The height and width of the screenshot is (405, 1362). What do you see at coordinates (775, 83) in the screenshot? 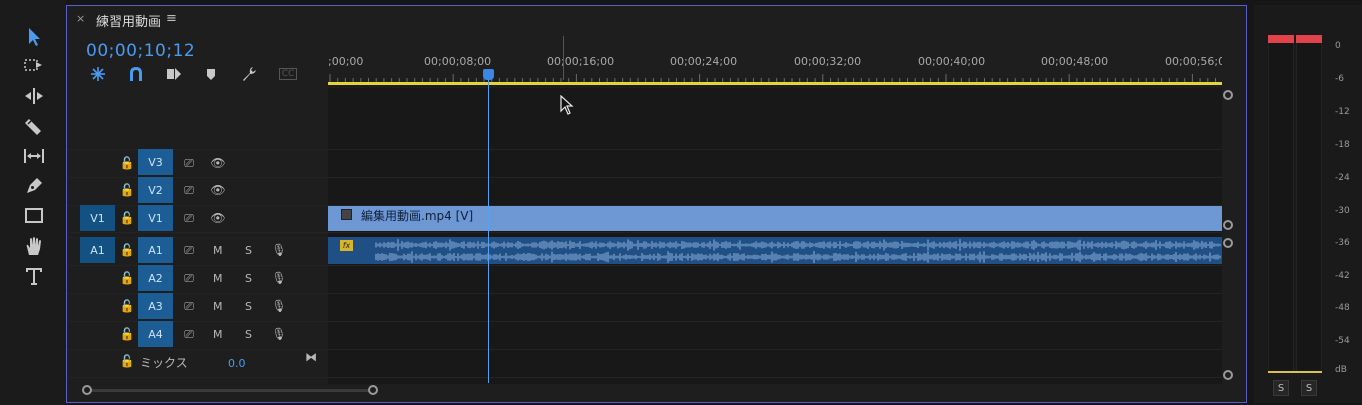
I see `work-area-bar` at bounding box center [775, 83].